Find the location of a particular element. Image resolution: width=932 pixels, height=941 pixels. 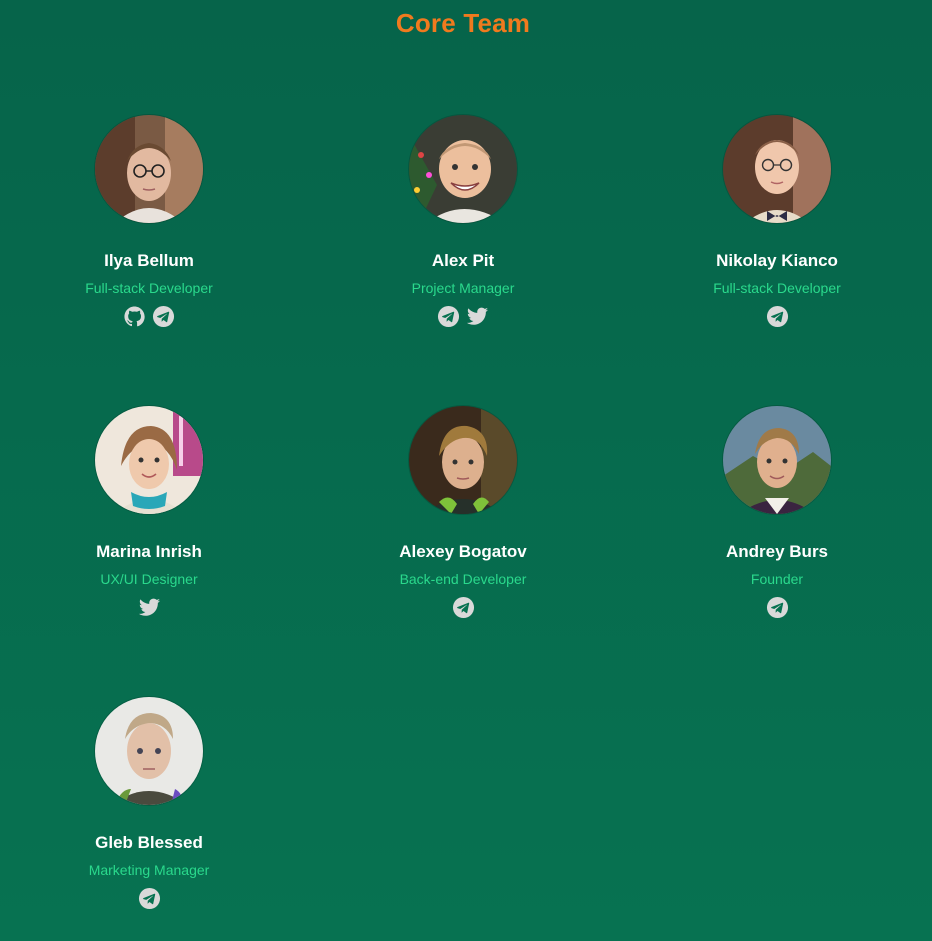

team-member-card: Gleb Blessed Marketing Manager is located at coordinates (149, 804).